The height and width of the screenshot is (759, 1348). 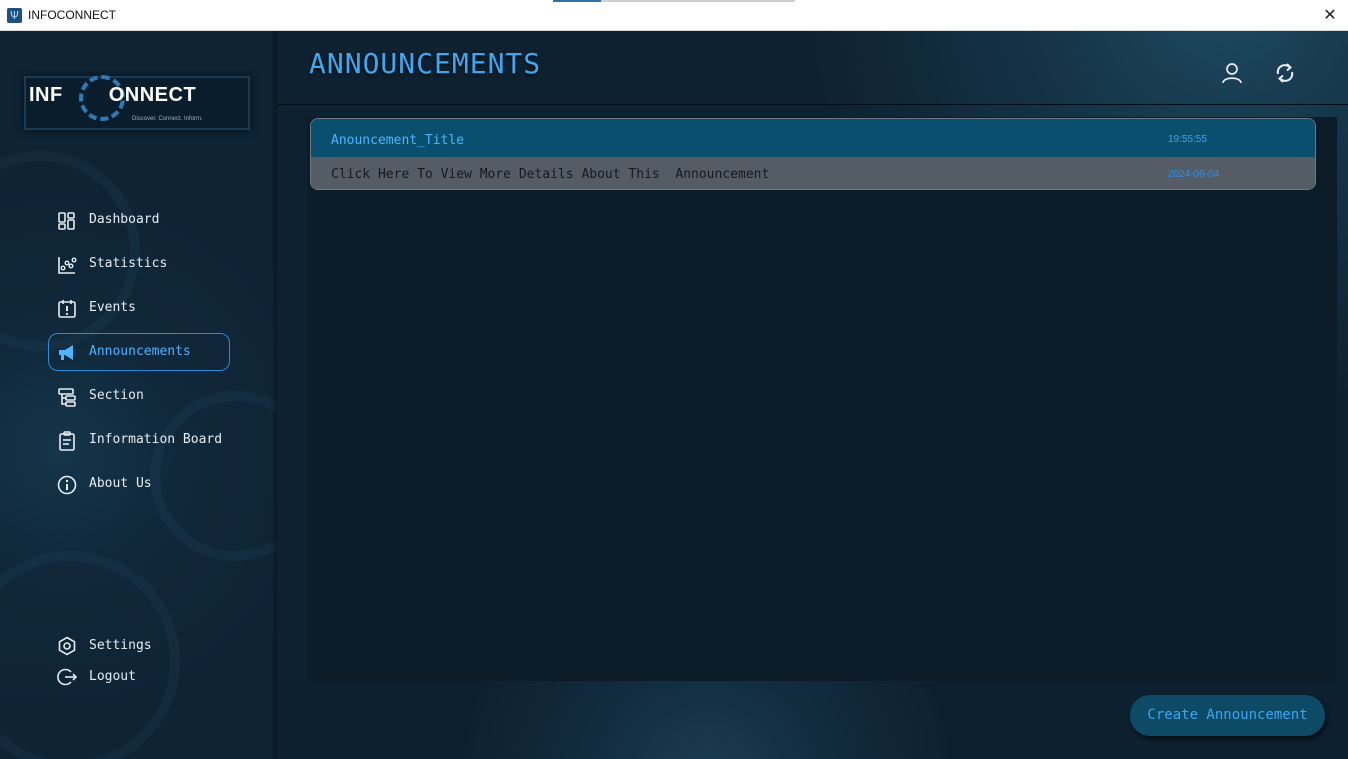 What do you see at coordinates (67, 646) in the screenshot?
I see `settings-icon` at bounding box center [67, 646].